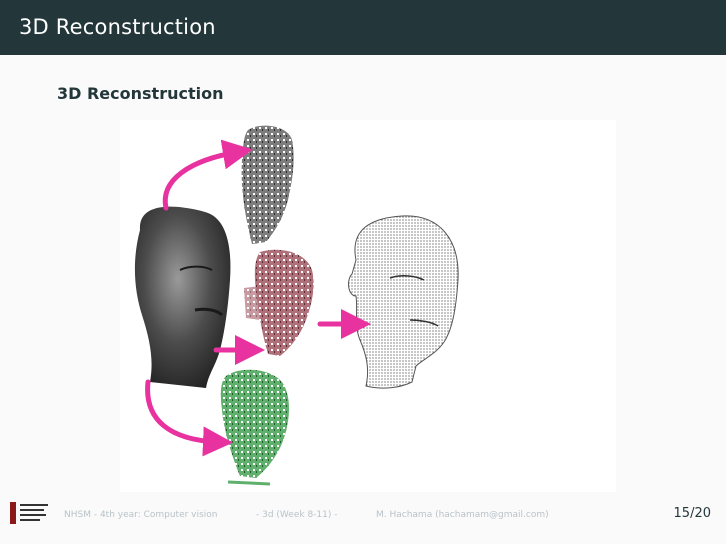 This screenshot has height=544, width=726. I want to click on header-bar: 3D Reconstruction, so click(363, 27).